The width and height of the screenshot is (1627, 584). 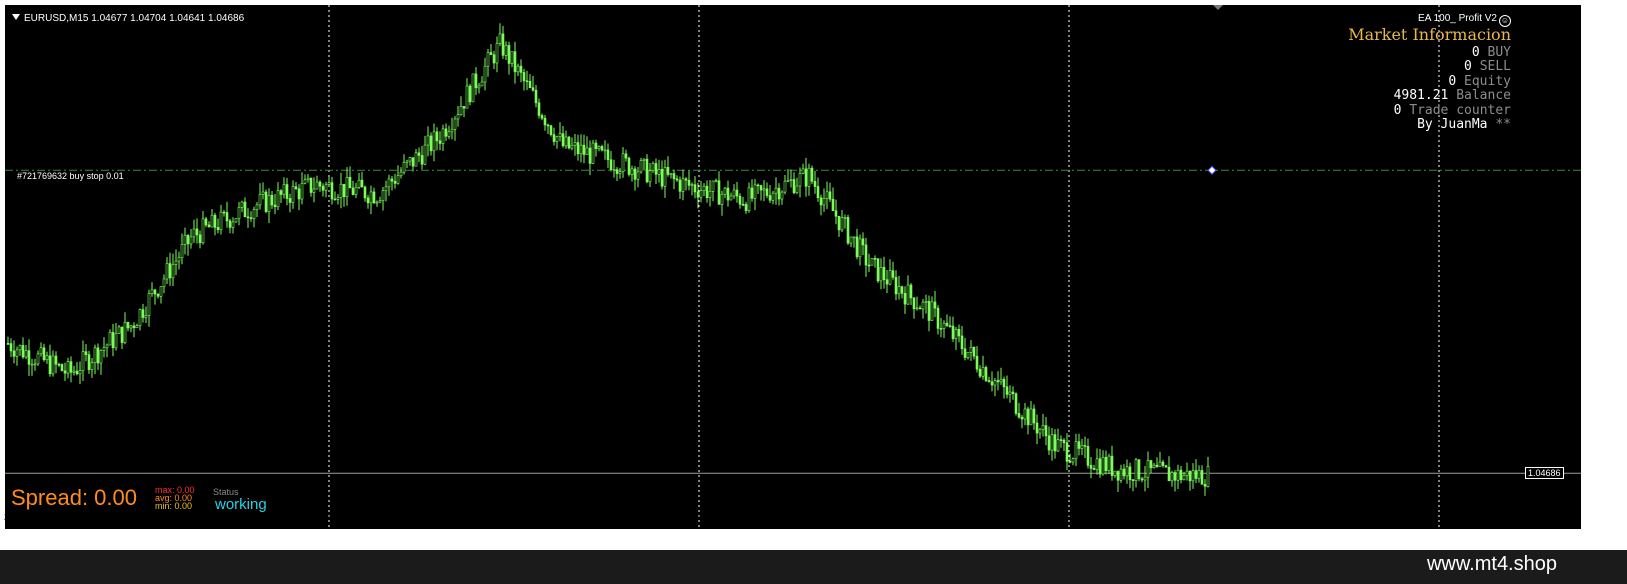 I want to click on y-label: 1.05215, so click(x=1546, y=311).